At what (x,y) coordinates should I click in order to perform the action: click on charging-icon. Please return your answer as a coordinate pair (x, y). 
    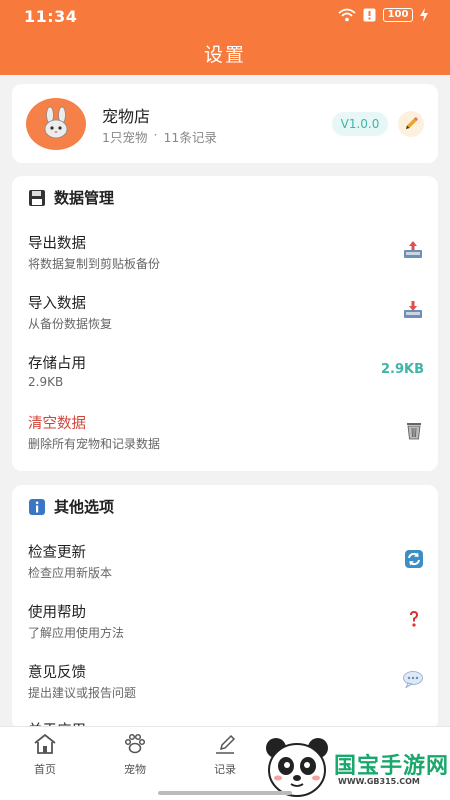
    Looking at the image, I should click on (424, 15).